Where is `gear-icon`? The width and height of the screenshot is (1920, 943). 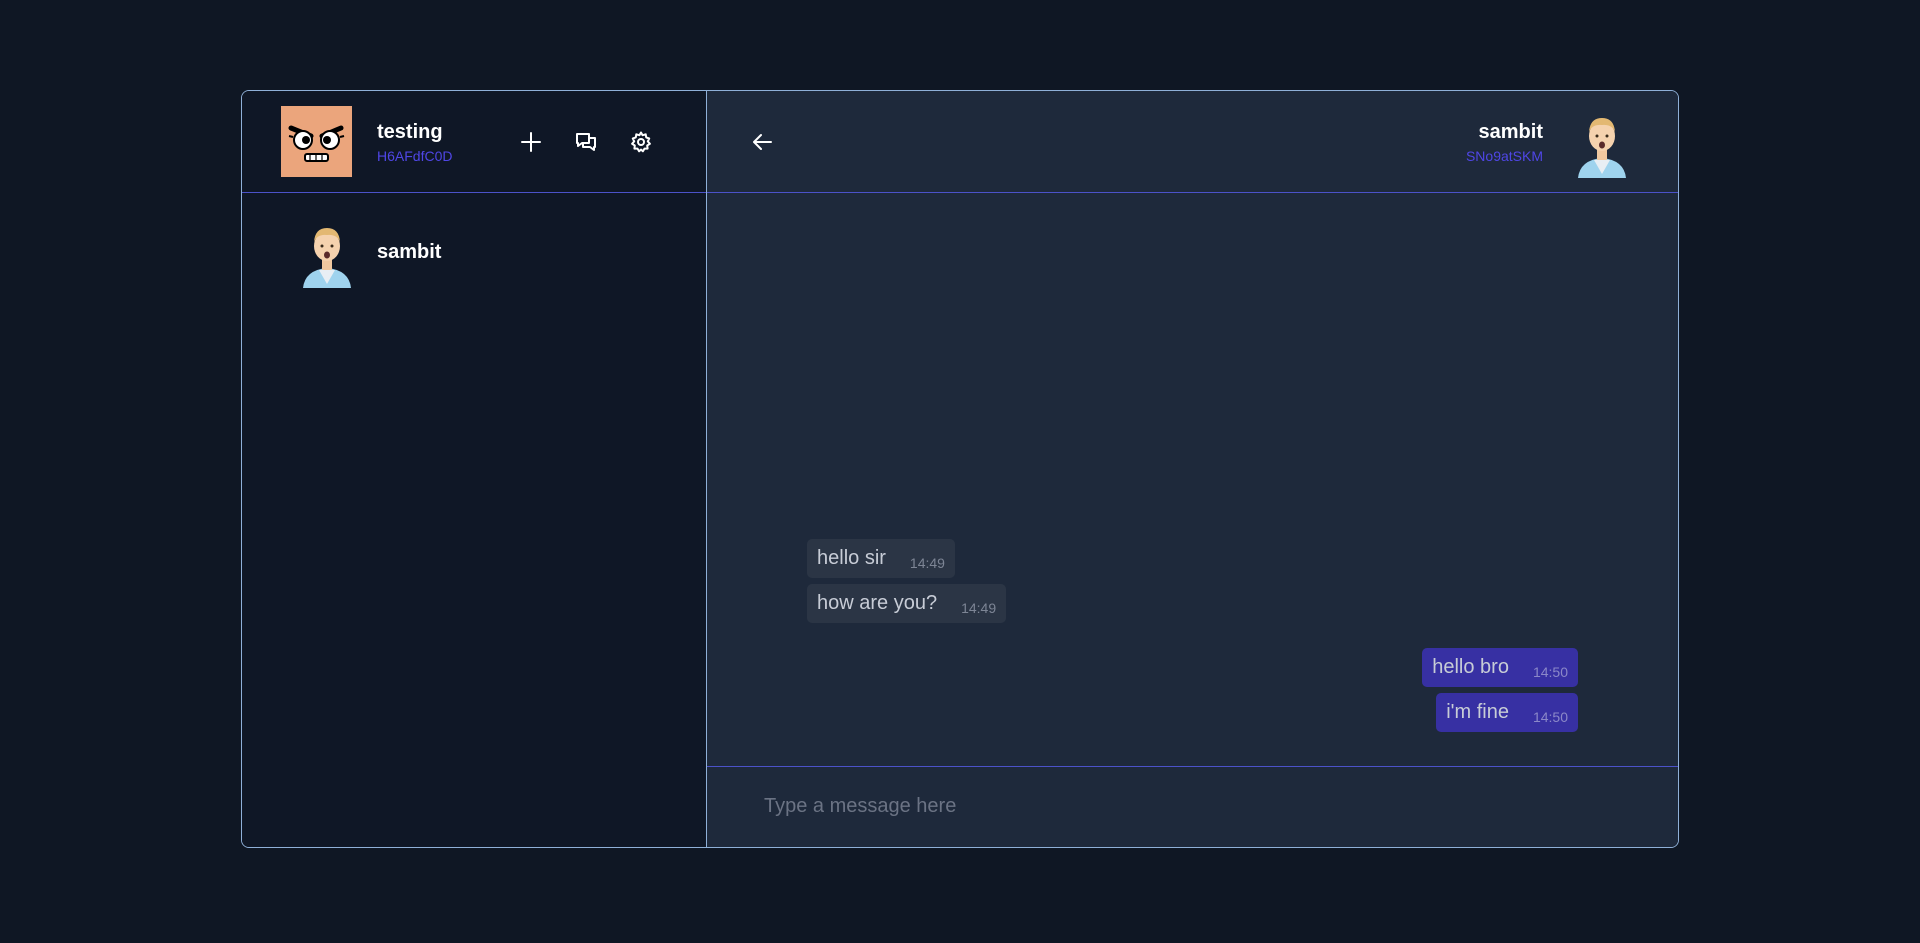 gear-icon is located at coordinates (641, 142).